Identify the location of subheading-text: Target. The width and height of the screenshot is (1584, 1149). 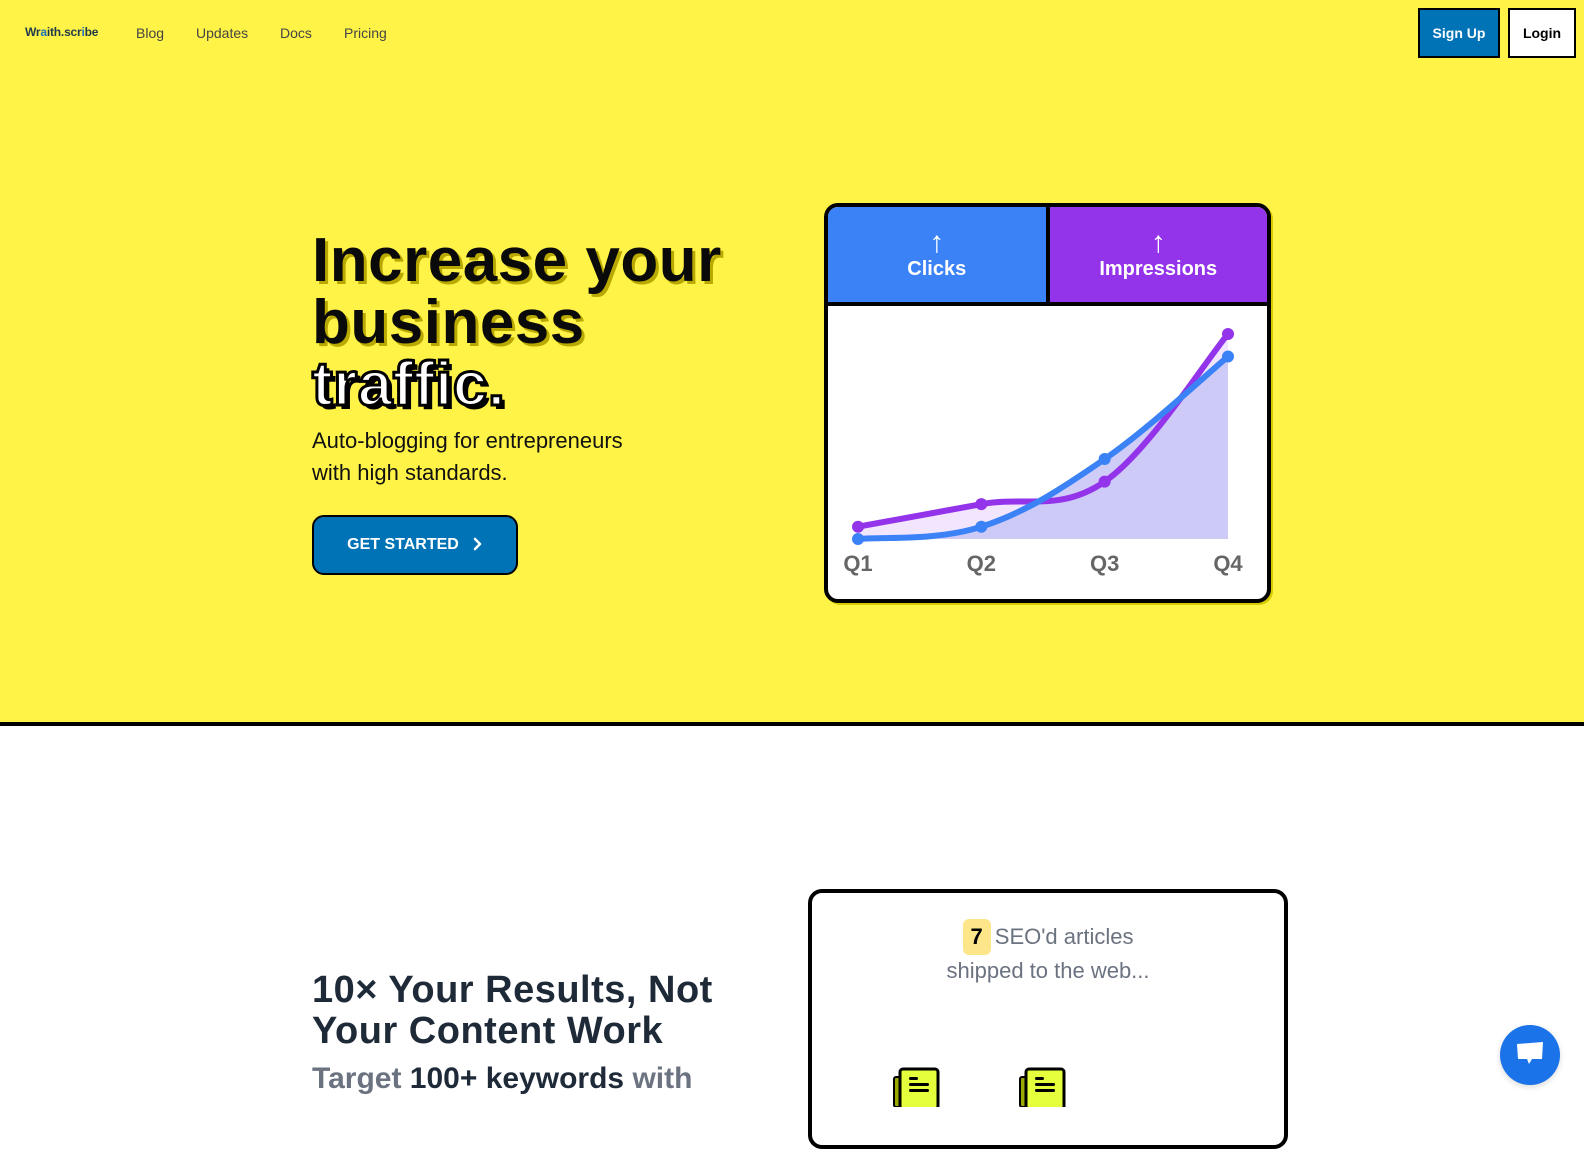
(361, 1078).